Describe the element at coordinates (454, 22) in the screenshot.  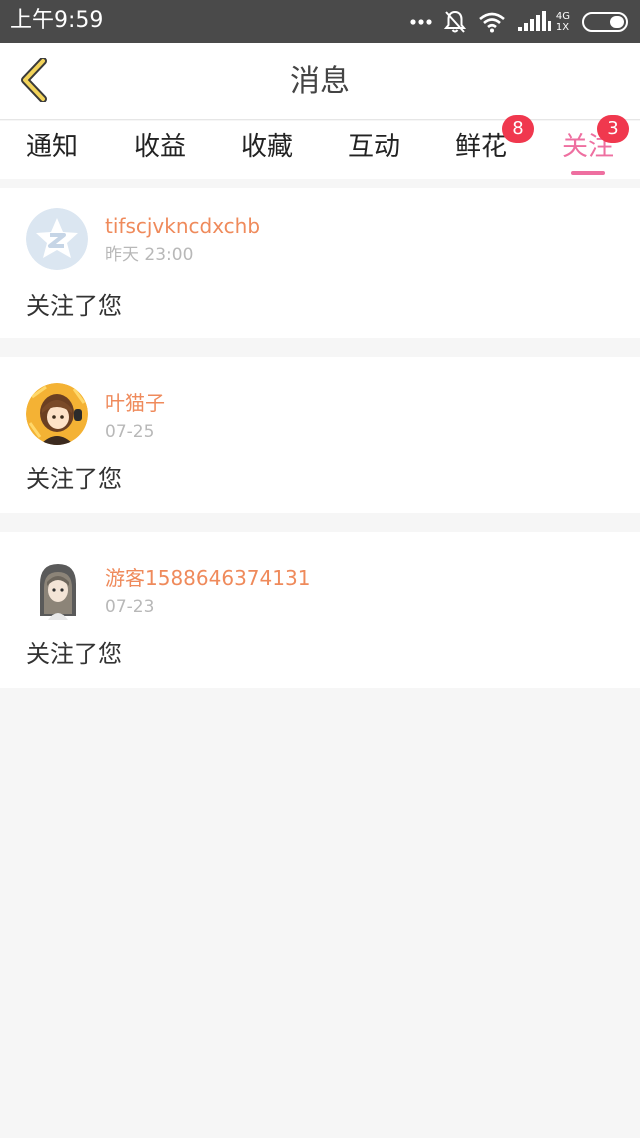
I see `bell-muted-icon` at that location.